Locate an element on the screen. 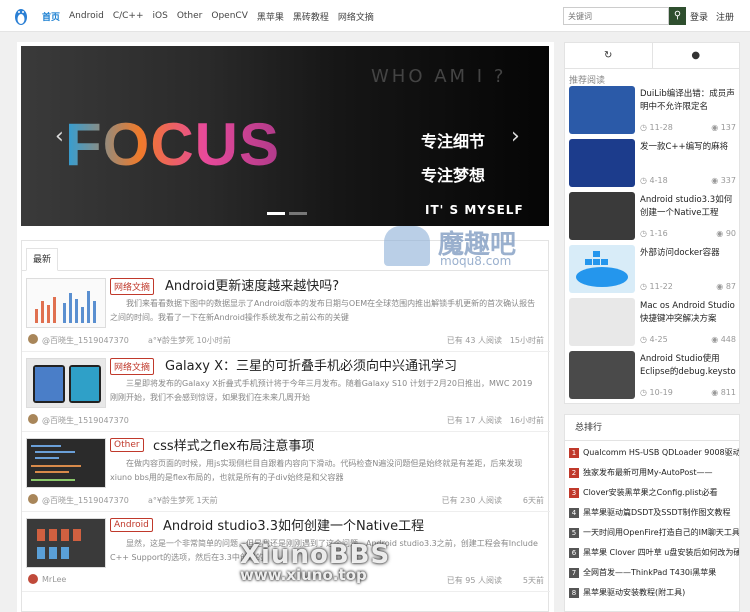 The width and height of the screenshot is (750, 612). ranking-item: 8 黑苹果驱动安装教程(附工具) is located at coordinates (654, 594).